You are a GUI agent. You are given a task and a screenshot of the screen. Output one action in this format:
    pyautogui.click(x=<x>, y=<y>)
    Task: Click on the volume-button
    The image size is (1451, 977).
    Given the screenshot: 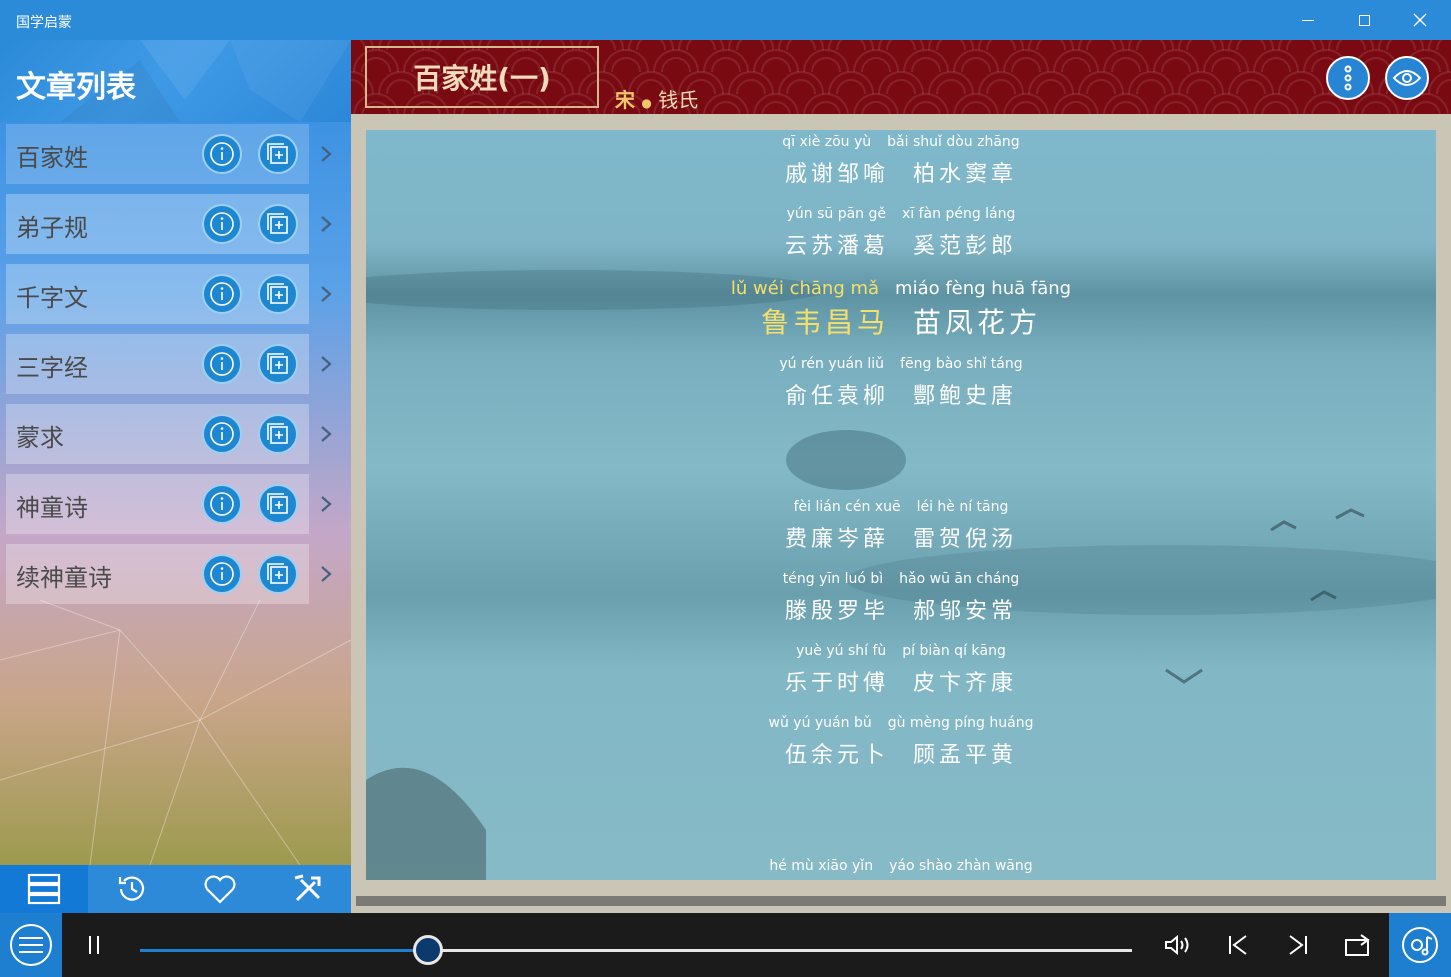 What is the action you would take?
    pyautogui.click(x=1178, y=945)
    